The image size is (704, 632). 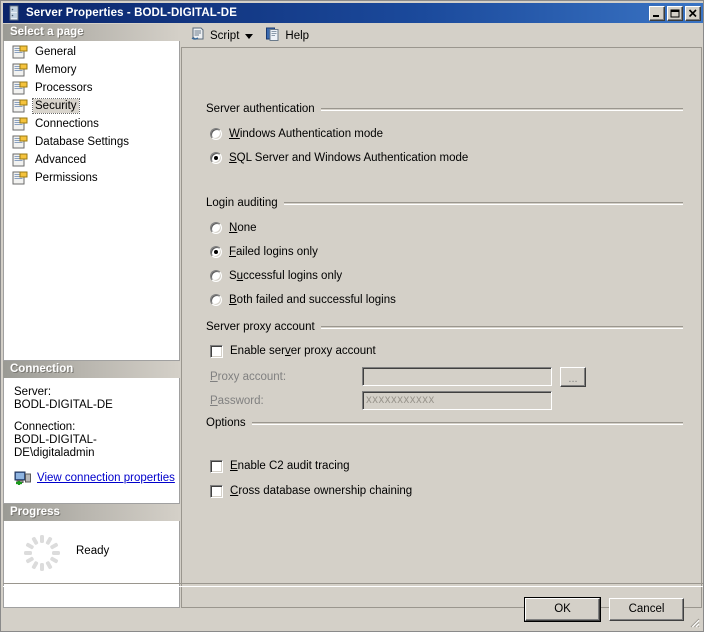 I want to click on sidebar-item-label: Advanced, so click(x=61, y=160).